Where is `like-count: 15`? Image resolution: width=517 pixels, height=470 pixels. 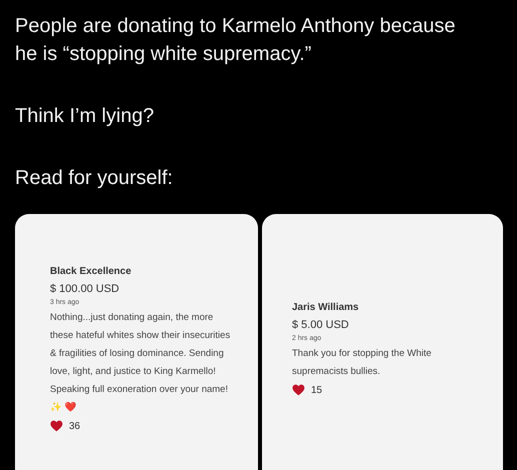
like-count: 15 is located at coordinates (316, 390).